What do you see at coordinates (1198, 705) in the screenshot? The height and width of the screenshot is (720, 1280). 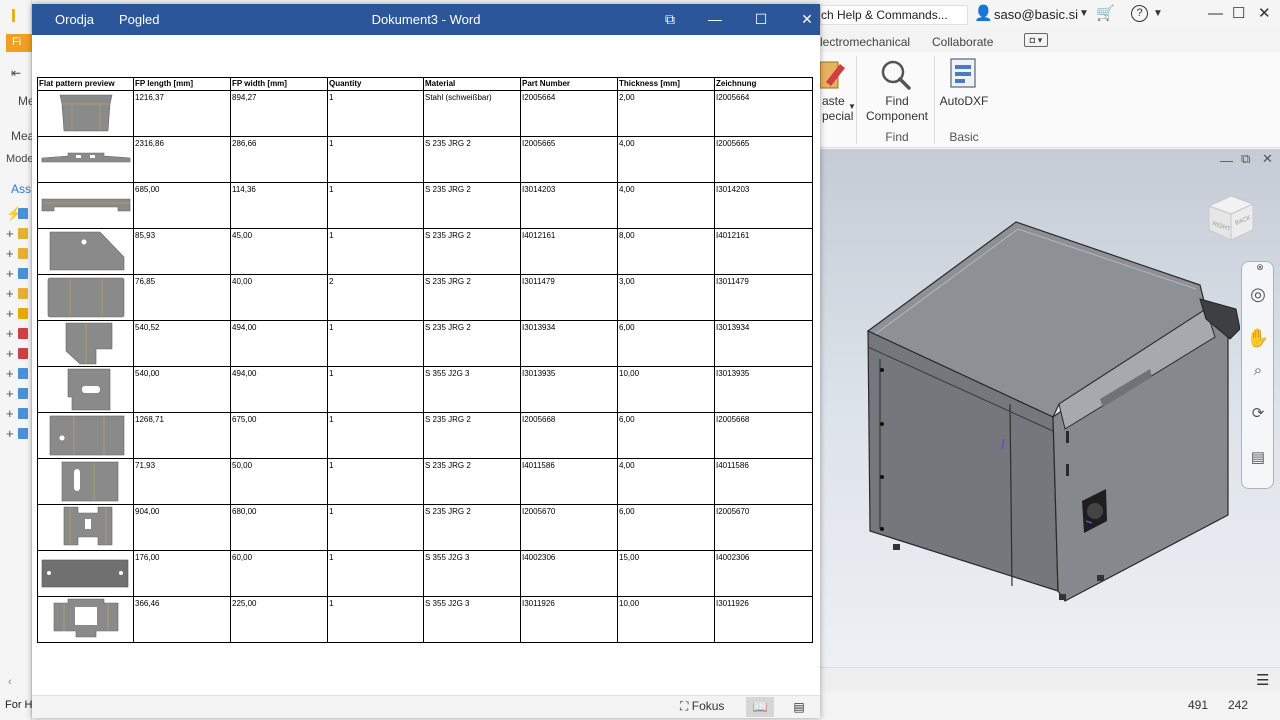 I see `coord-x: 491` at bounding box center [1198, 705].